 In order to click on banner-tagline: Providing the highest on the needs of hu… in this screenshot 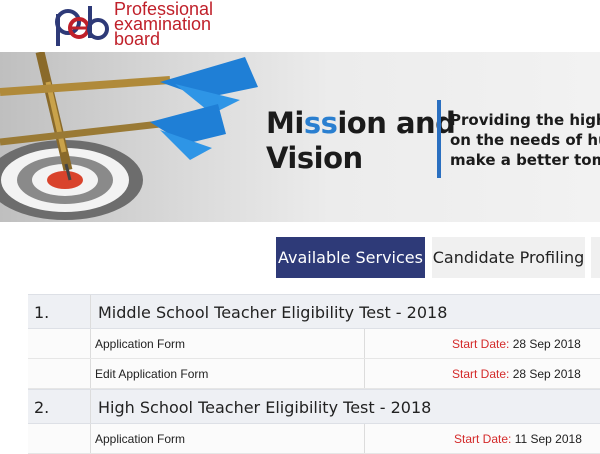, I will do `click(525, 140)`.